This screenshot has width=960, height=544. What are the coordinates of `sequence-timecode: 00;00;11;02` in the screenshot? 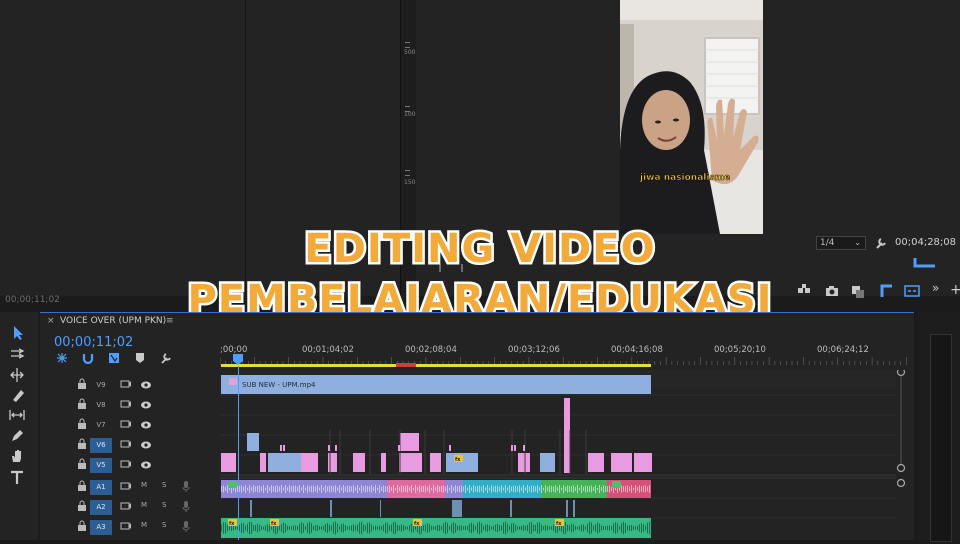 It's located at (93, 342).